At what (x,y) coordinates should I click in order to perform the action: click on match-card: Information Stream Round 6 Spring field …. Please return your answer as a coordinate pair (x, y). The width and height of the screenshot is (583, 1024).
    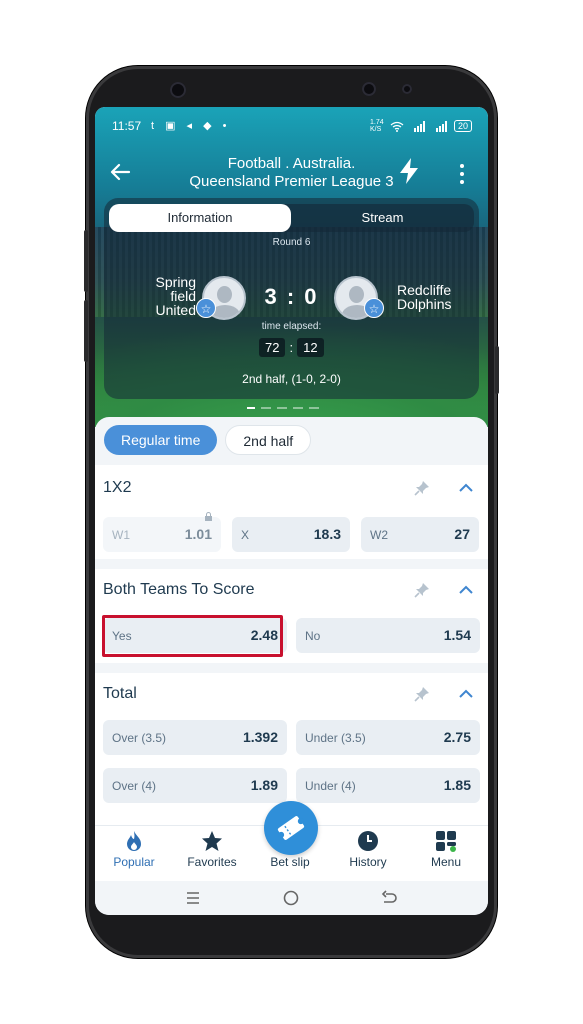
    Looking at the image, I should click on (291, 298).